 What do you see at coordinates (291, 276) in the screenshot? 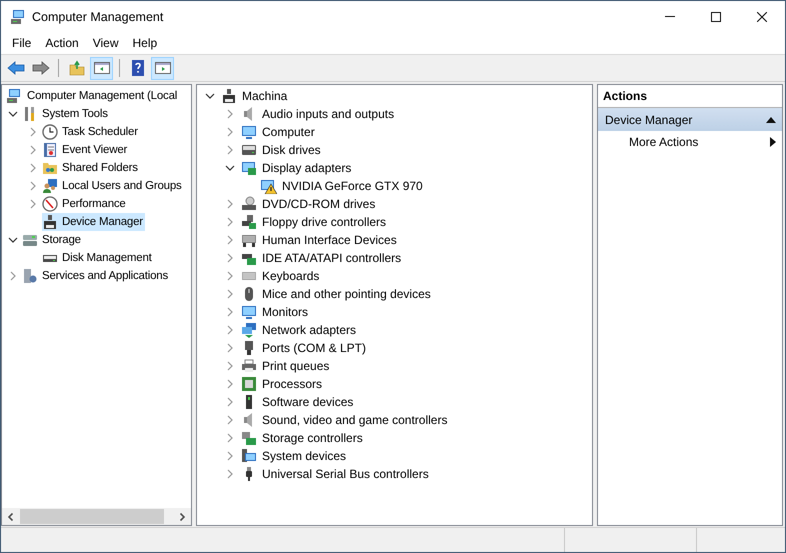
I see `tree-label: Keyboards` at bounding box center [291, 276].